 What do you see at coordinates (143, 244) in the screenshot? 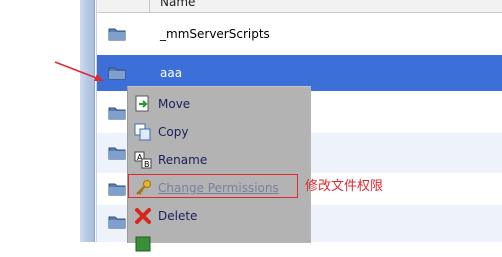
I see `menu-item-icon` at bounding box center [143, 244].